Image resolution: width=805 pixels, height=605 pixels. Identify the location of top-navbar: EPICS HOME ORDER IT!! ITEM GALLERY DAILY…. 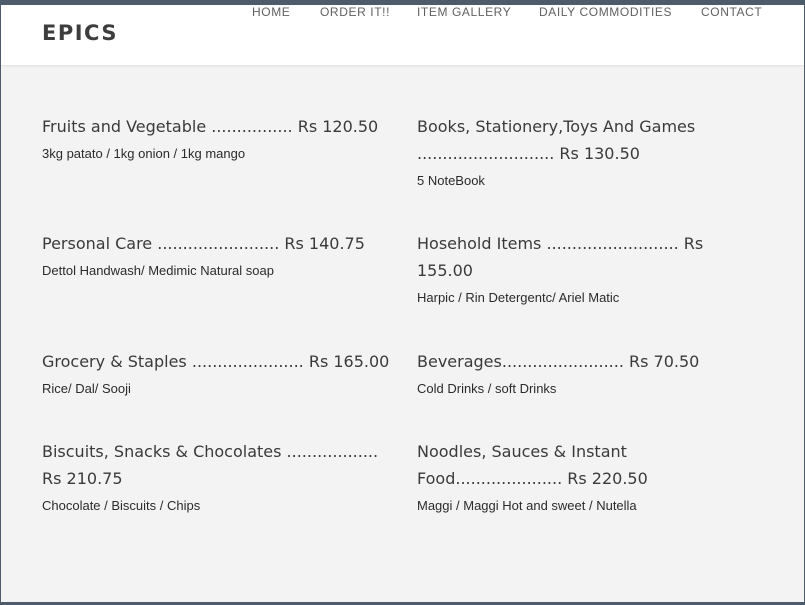
(402, 35).